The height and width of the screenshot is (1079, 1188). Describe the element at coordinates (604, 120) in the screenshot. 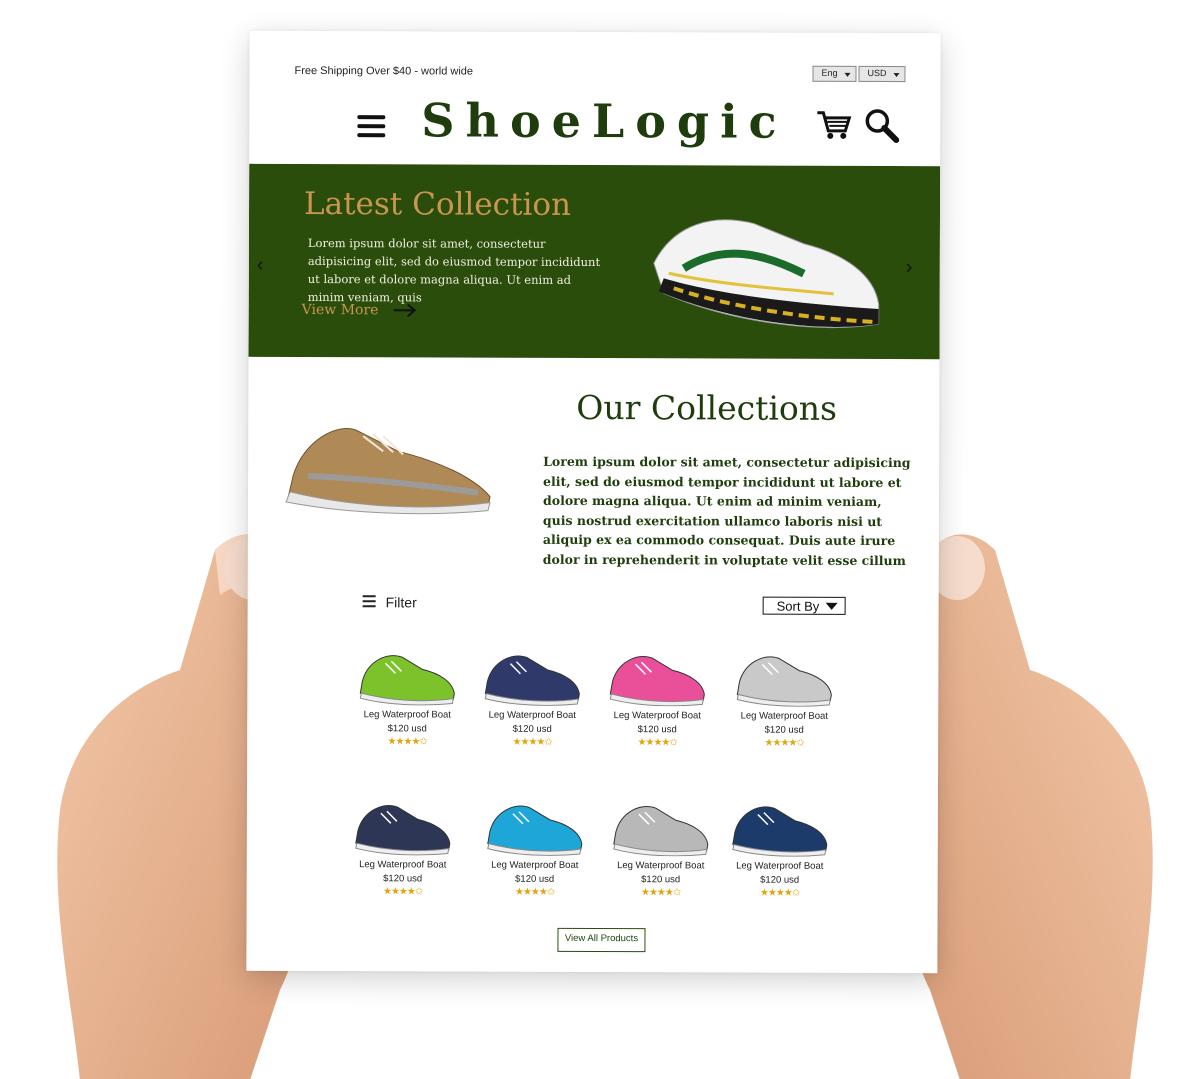

I see `brand-logo: ShoeLogic` at that location.